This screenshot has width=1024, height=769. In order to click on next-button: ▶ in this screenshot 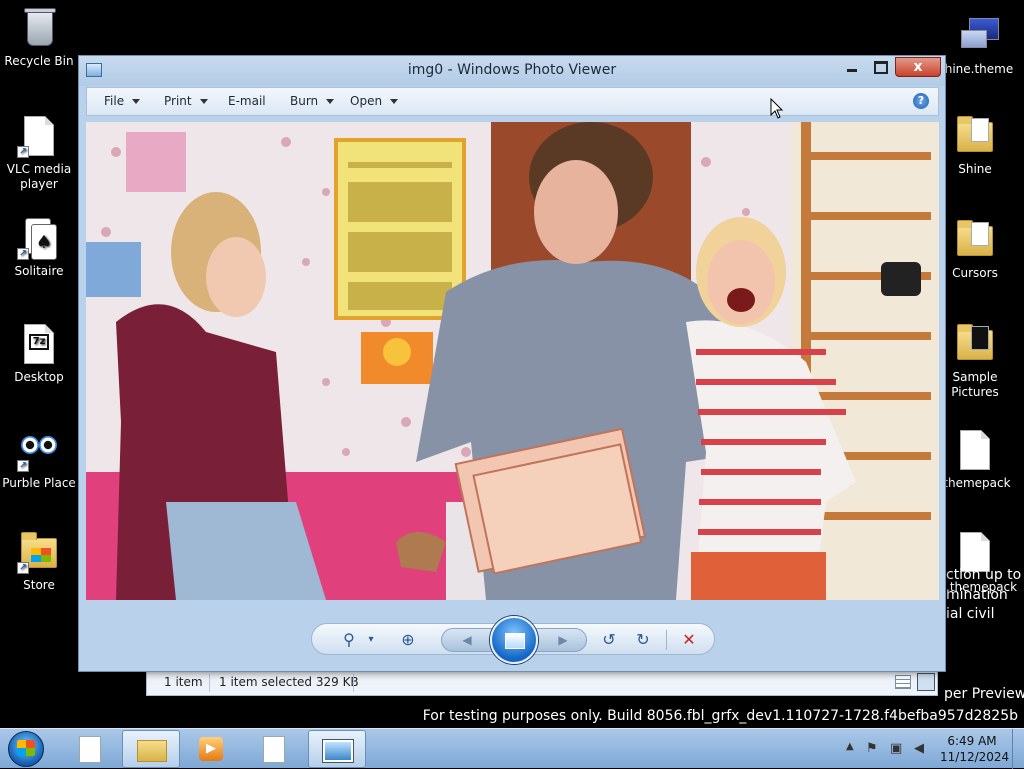, I will do `click(563, 640)`.